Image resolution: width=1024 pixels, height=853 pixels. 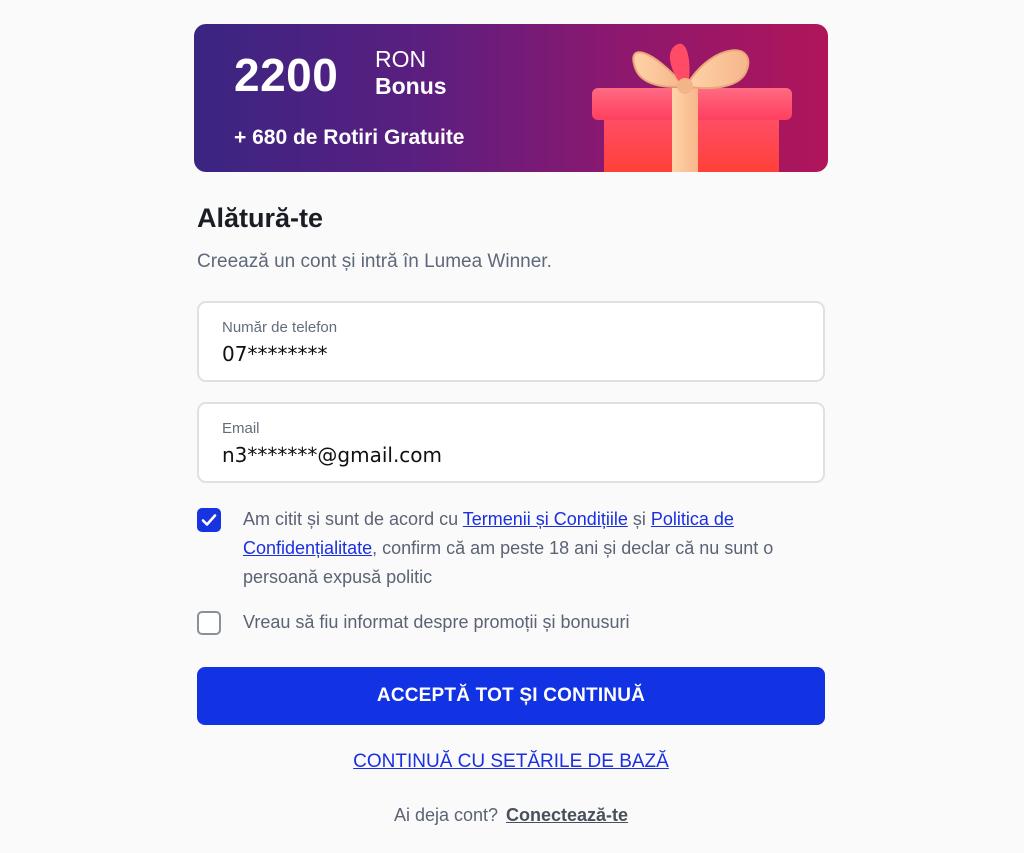 I want to click on bonus-banner: 2200 RON Bonus + 680 de Rotiri Gratuite, so click(x=511, y=98).